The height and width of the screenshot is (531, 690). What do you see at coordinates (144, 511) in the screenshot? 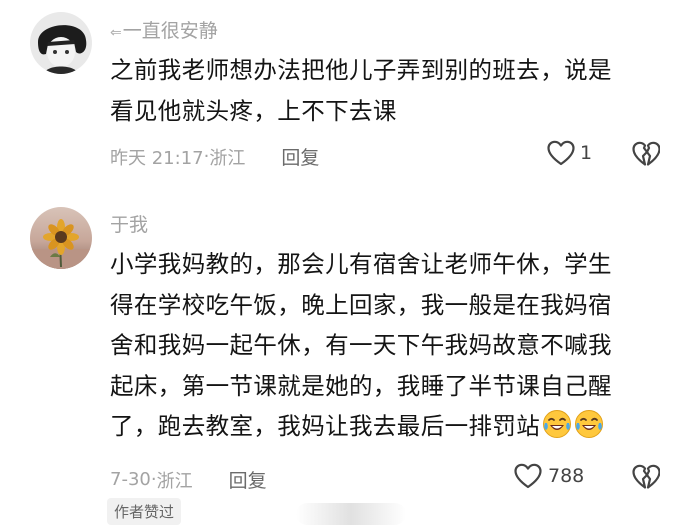
I see `author-liked-badge: 作者赞过` at bounding box center [144, 511].